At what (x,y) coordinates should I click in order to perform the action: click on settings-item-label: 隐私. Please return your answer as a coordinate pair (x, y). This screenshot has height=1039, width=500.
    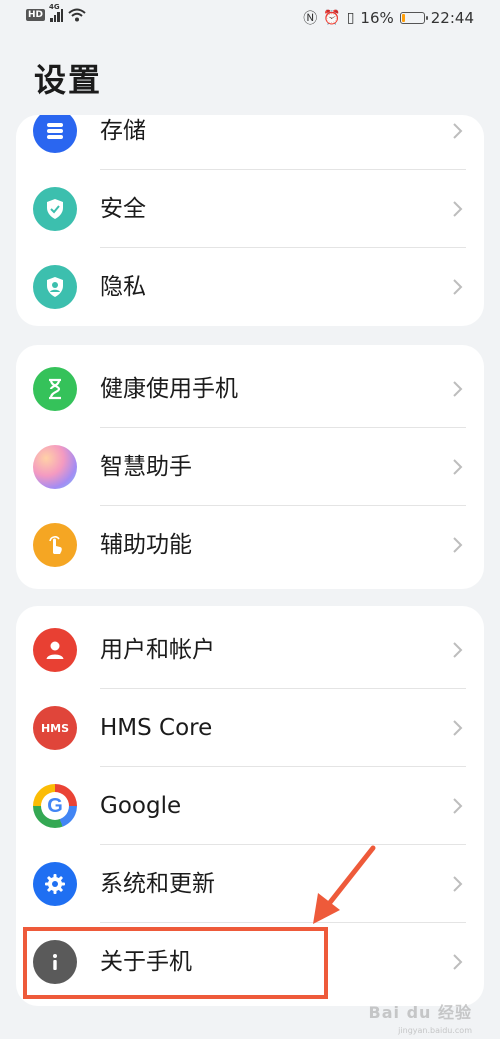
    Looking at the image, I should click on (123, 287).